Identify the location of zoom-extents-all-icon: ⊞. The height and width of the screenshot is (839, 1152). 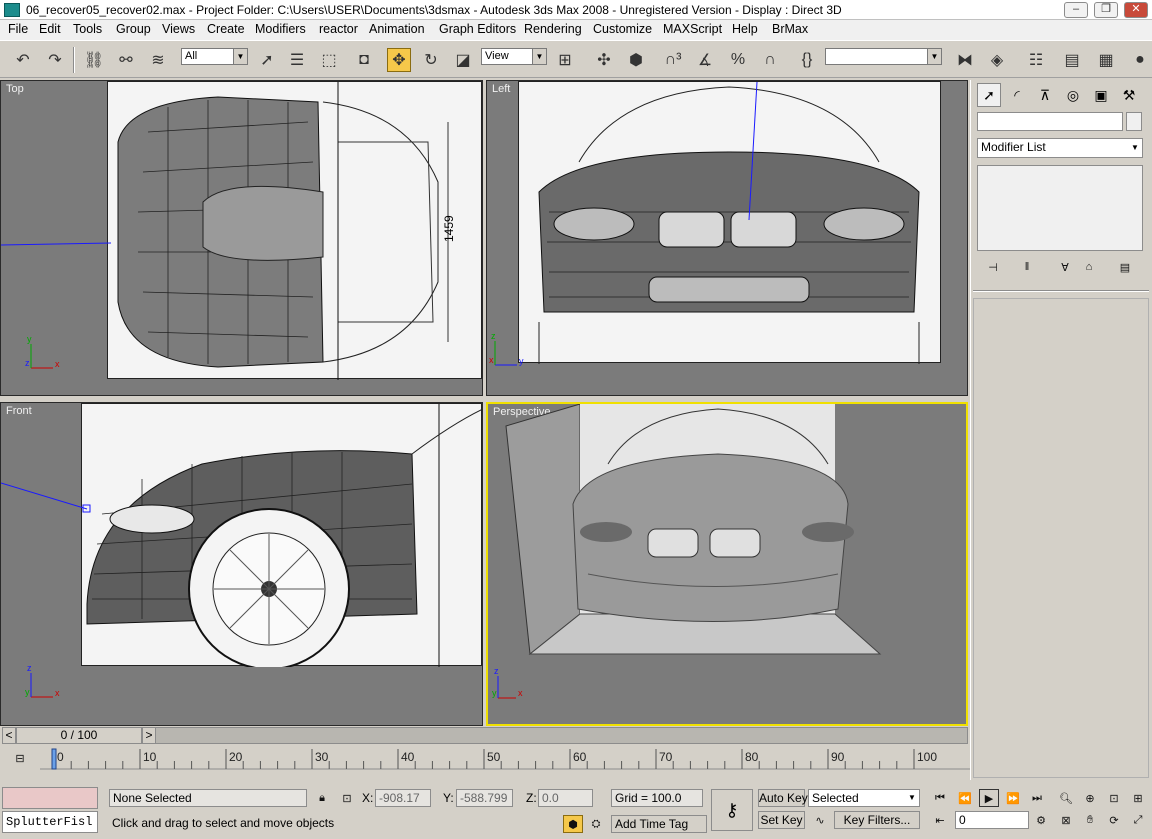
(1138, 798).